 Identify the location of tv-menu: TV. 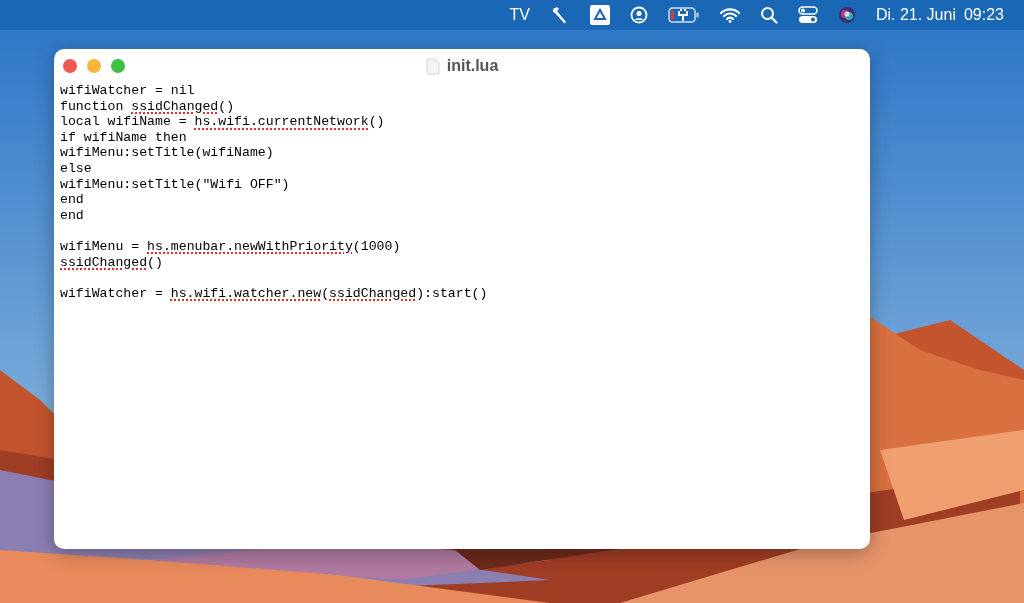
(519, 15).